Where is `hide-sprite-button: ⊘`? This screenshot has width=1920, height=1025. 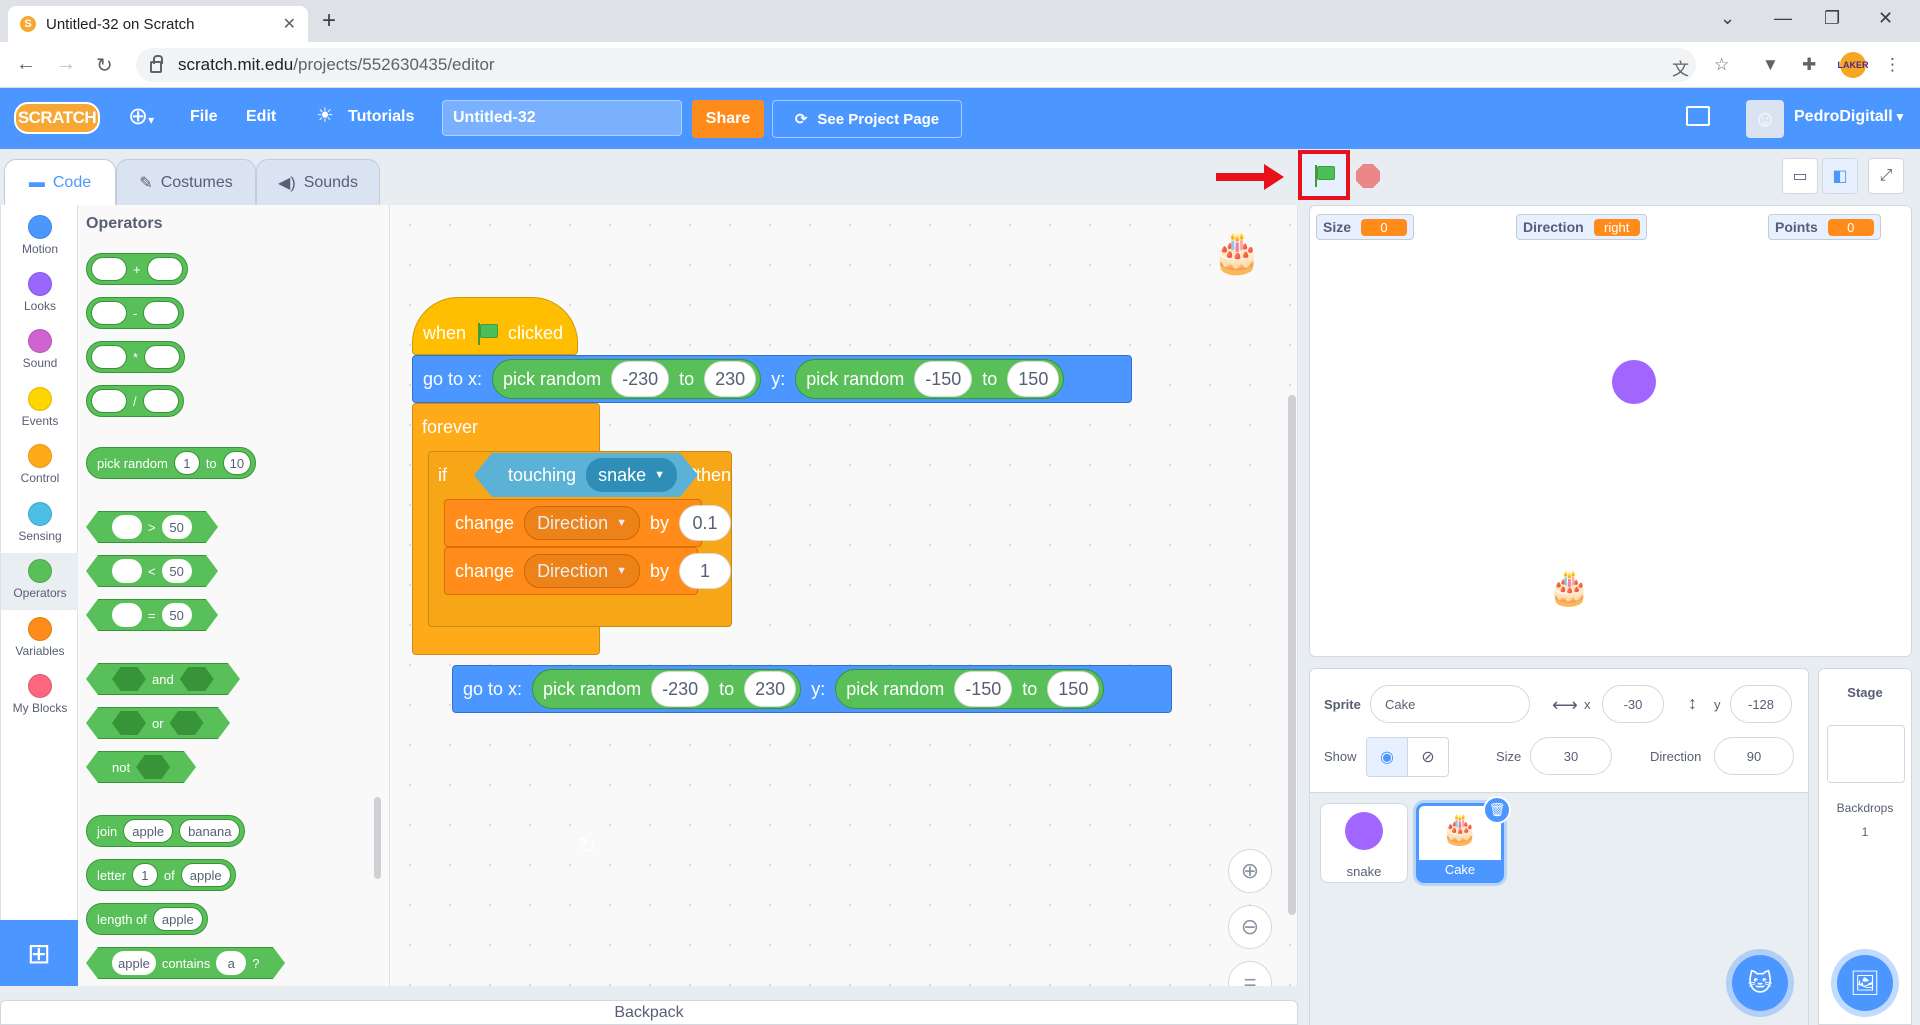
hide-sprite-button: ⊘ is located at coordinates (1428, 757).